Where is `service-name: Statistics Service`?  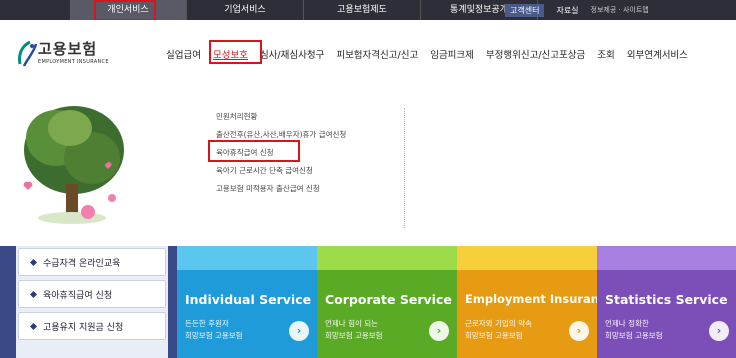
service-name: Statistics Service is located at coordinates (666, 299).